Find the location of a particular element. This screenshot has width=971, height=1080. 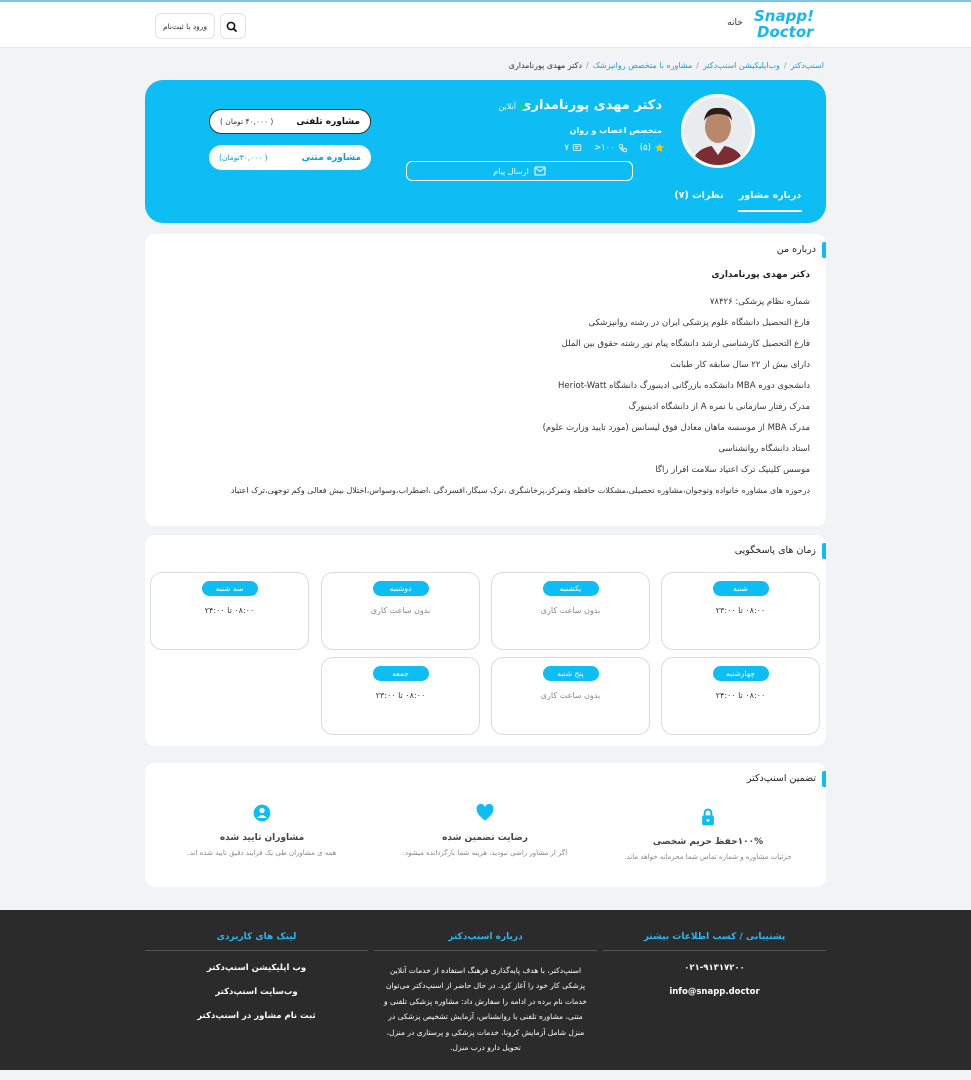

search-icon is located at coordinates (231, 26).